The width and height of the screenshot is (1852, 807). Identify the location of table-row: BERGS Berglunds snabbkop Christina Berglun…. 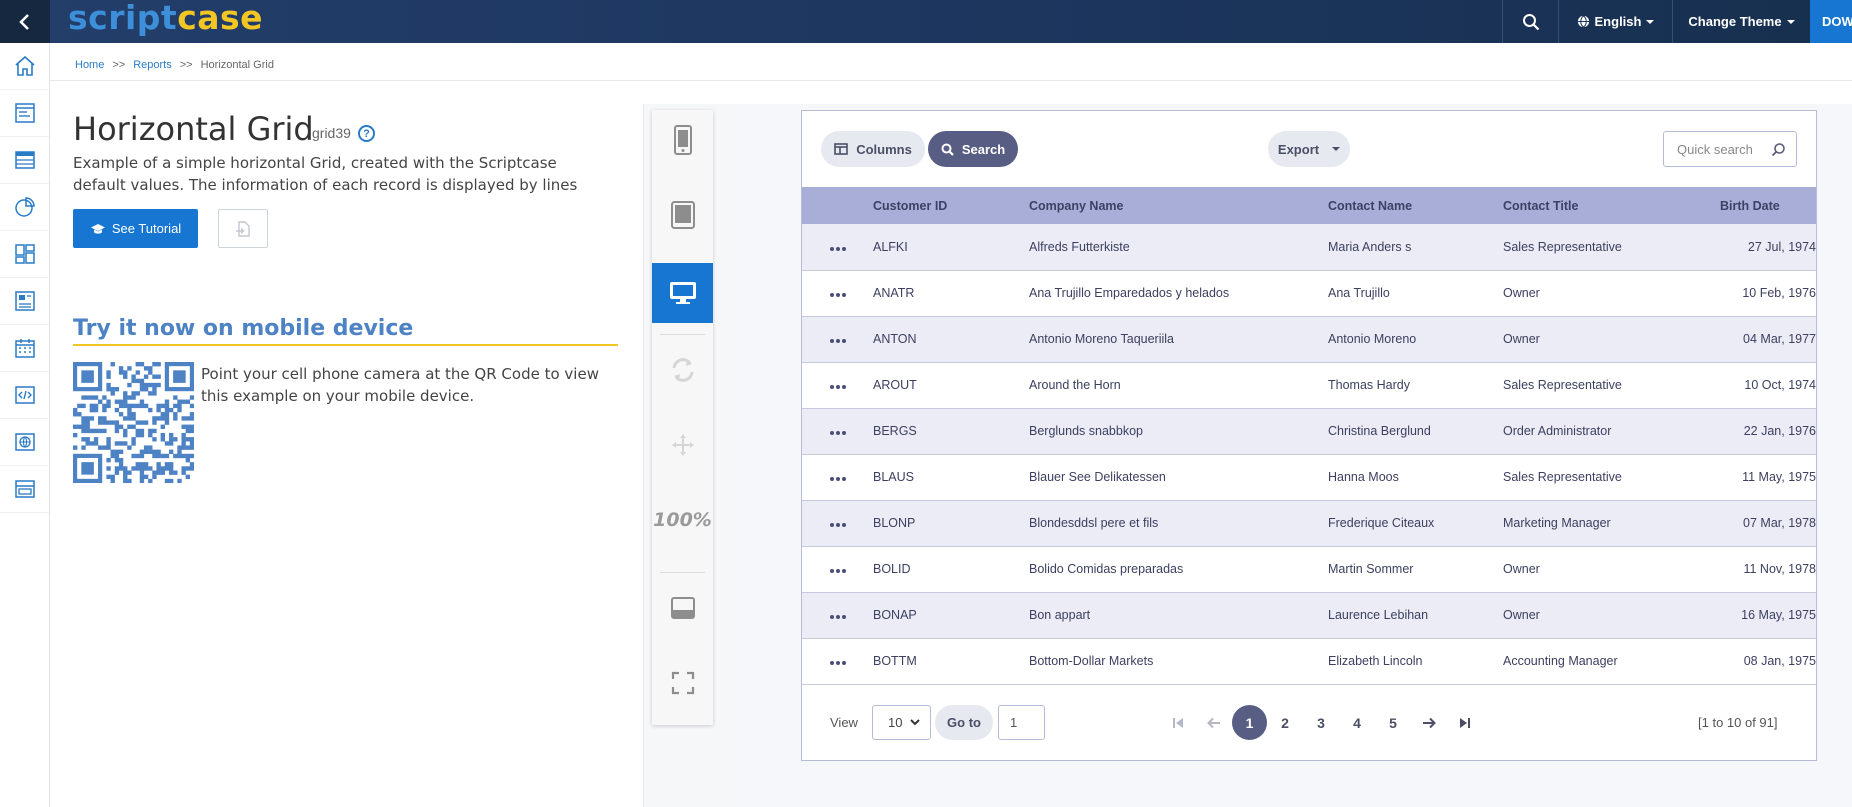
(1309, 431).